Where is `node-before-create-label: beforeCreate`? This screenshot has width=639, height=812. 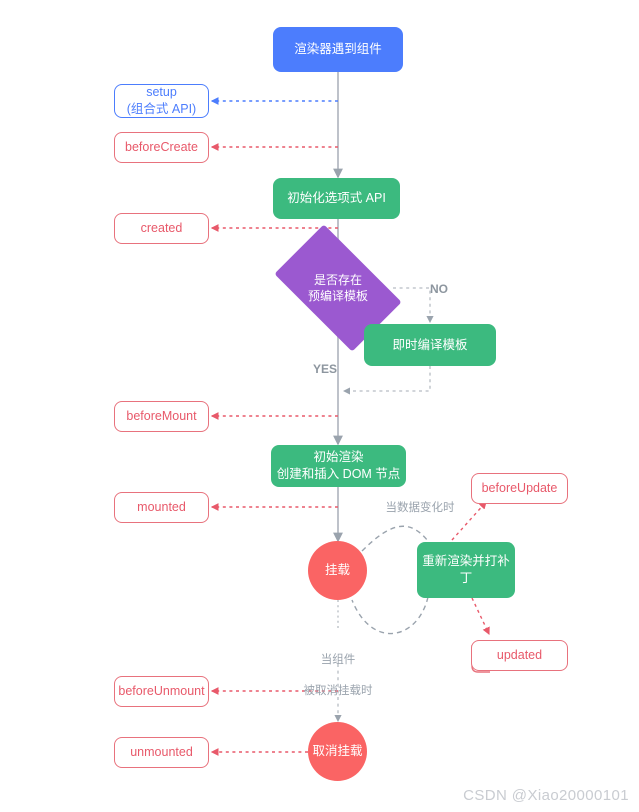
node-before-create-label: beforeCreate is located at coordinates (161, 147).